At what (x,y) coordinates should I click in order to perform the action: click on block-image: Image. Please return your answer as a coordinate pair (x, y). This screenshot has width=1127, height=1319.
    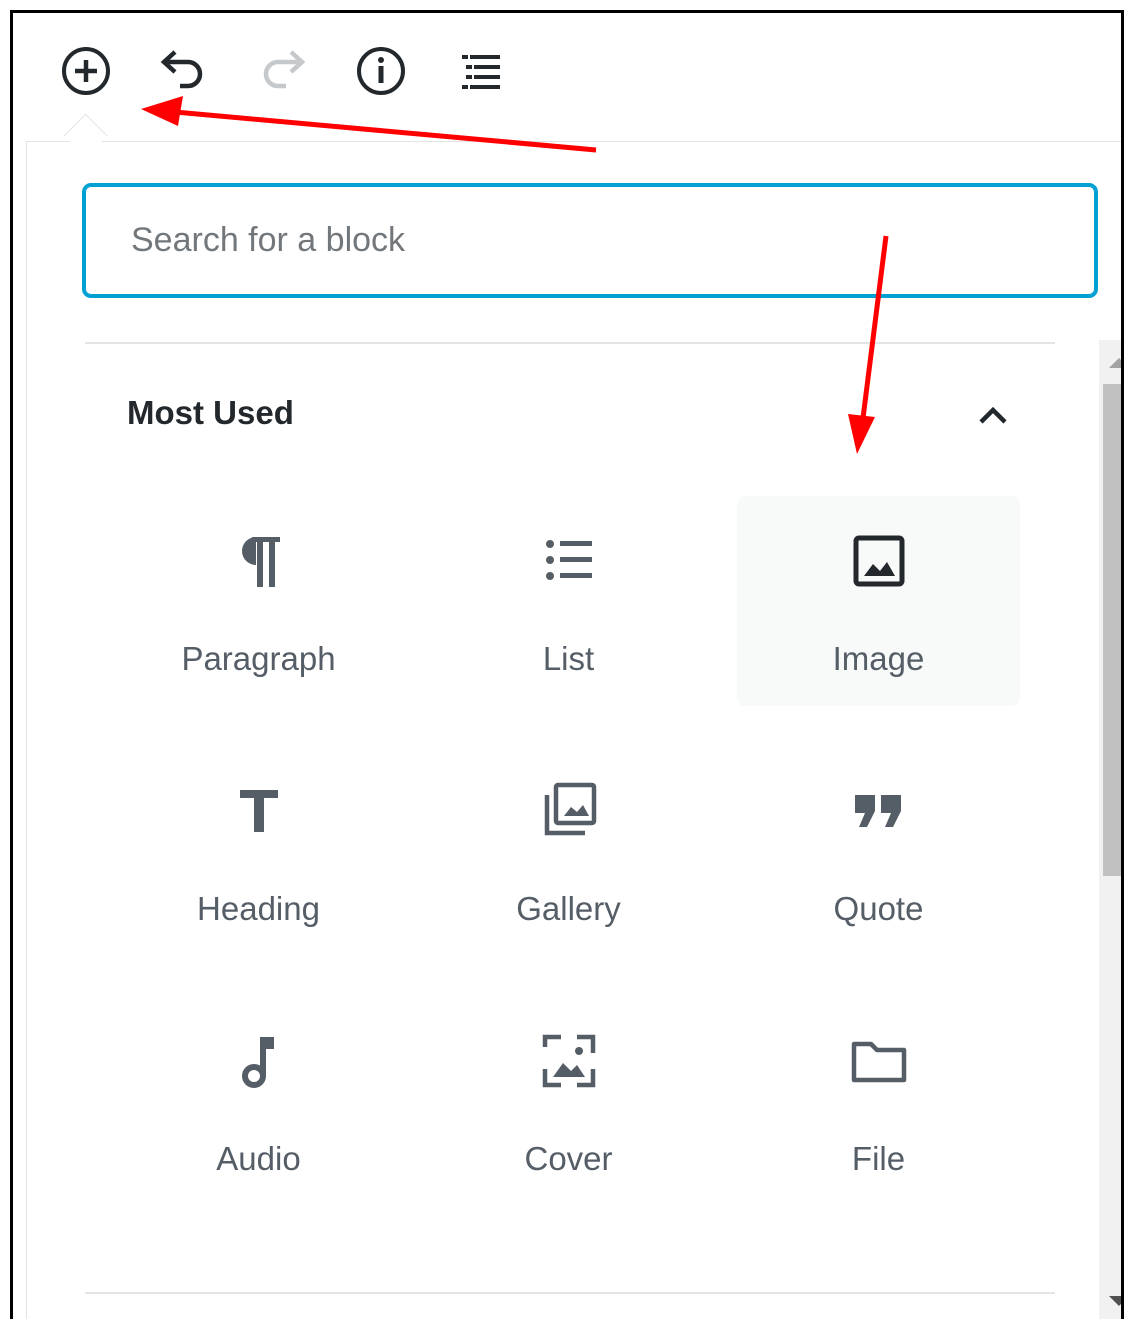
    Looking at the image, I should click on (878, 601).